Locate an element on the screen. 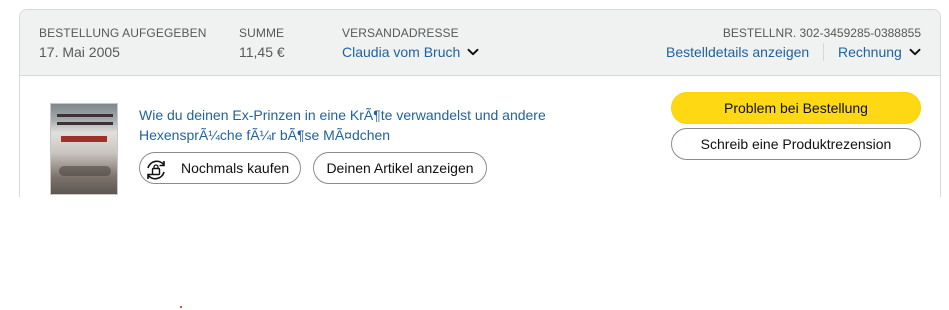 The width and height of the screenshot is (949, 310). invoice-dropdown: Rechnung is located at coordinates (879, 52).